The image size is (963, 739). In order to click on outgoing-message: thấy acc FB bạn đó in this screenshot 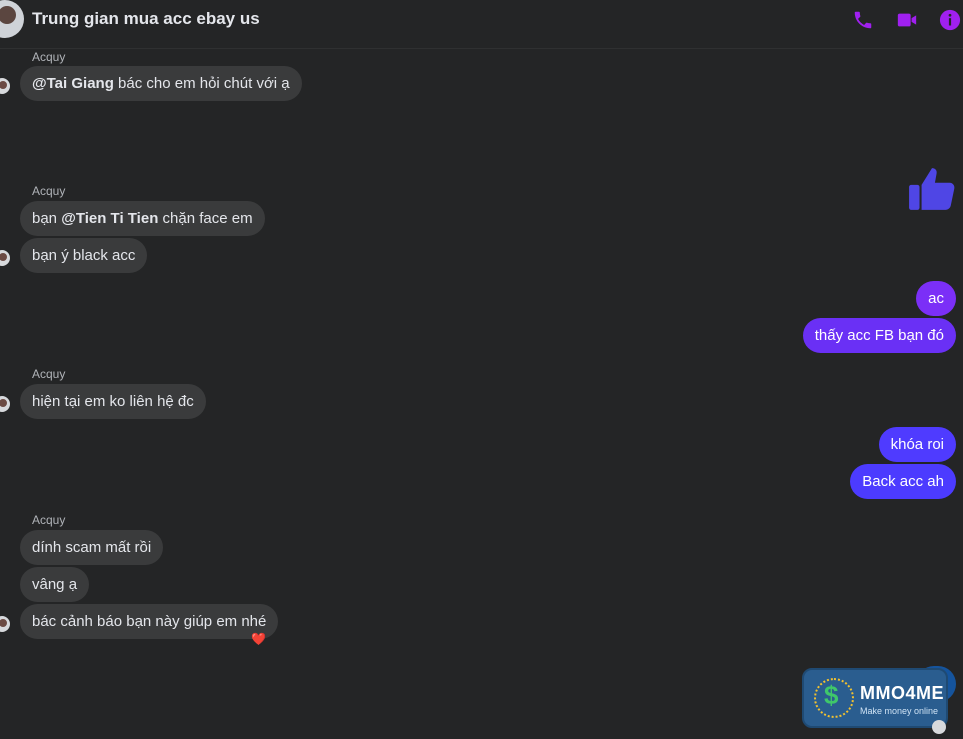, I will do `click(879, 335)`.